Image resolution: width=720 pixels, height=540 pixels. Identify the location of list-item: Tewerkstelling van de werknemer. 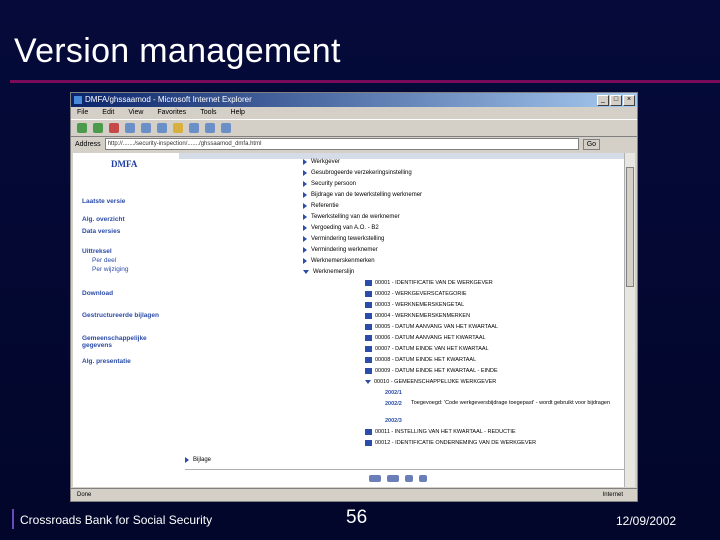
(351, 217).